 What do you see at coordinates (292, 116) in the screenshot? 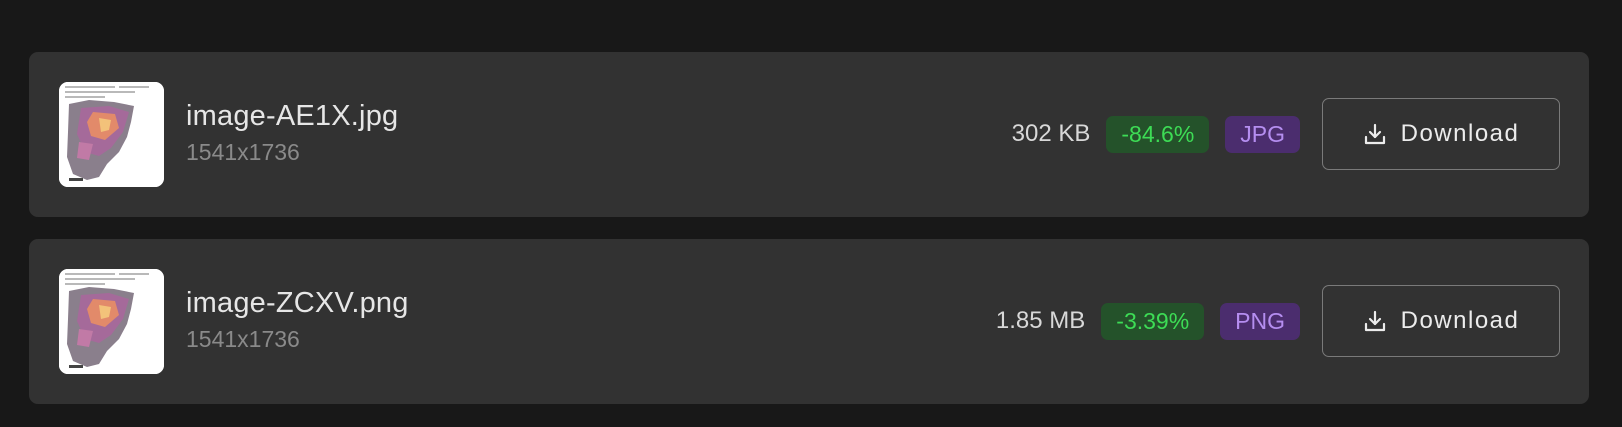
I see `file-name: image-AE1X.jpg` at bounding box center [292, 116].